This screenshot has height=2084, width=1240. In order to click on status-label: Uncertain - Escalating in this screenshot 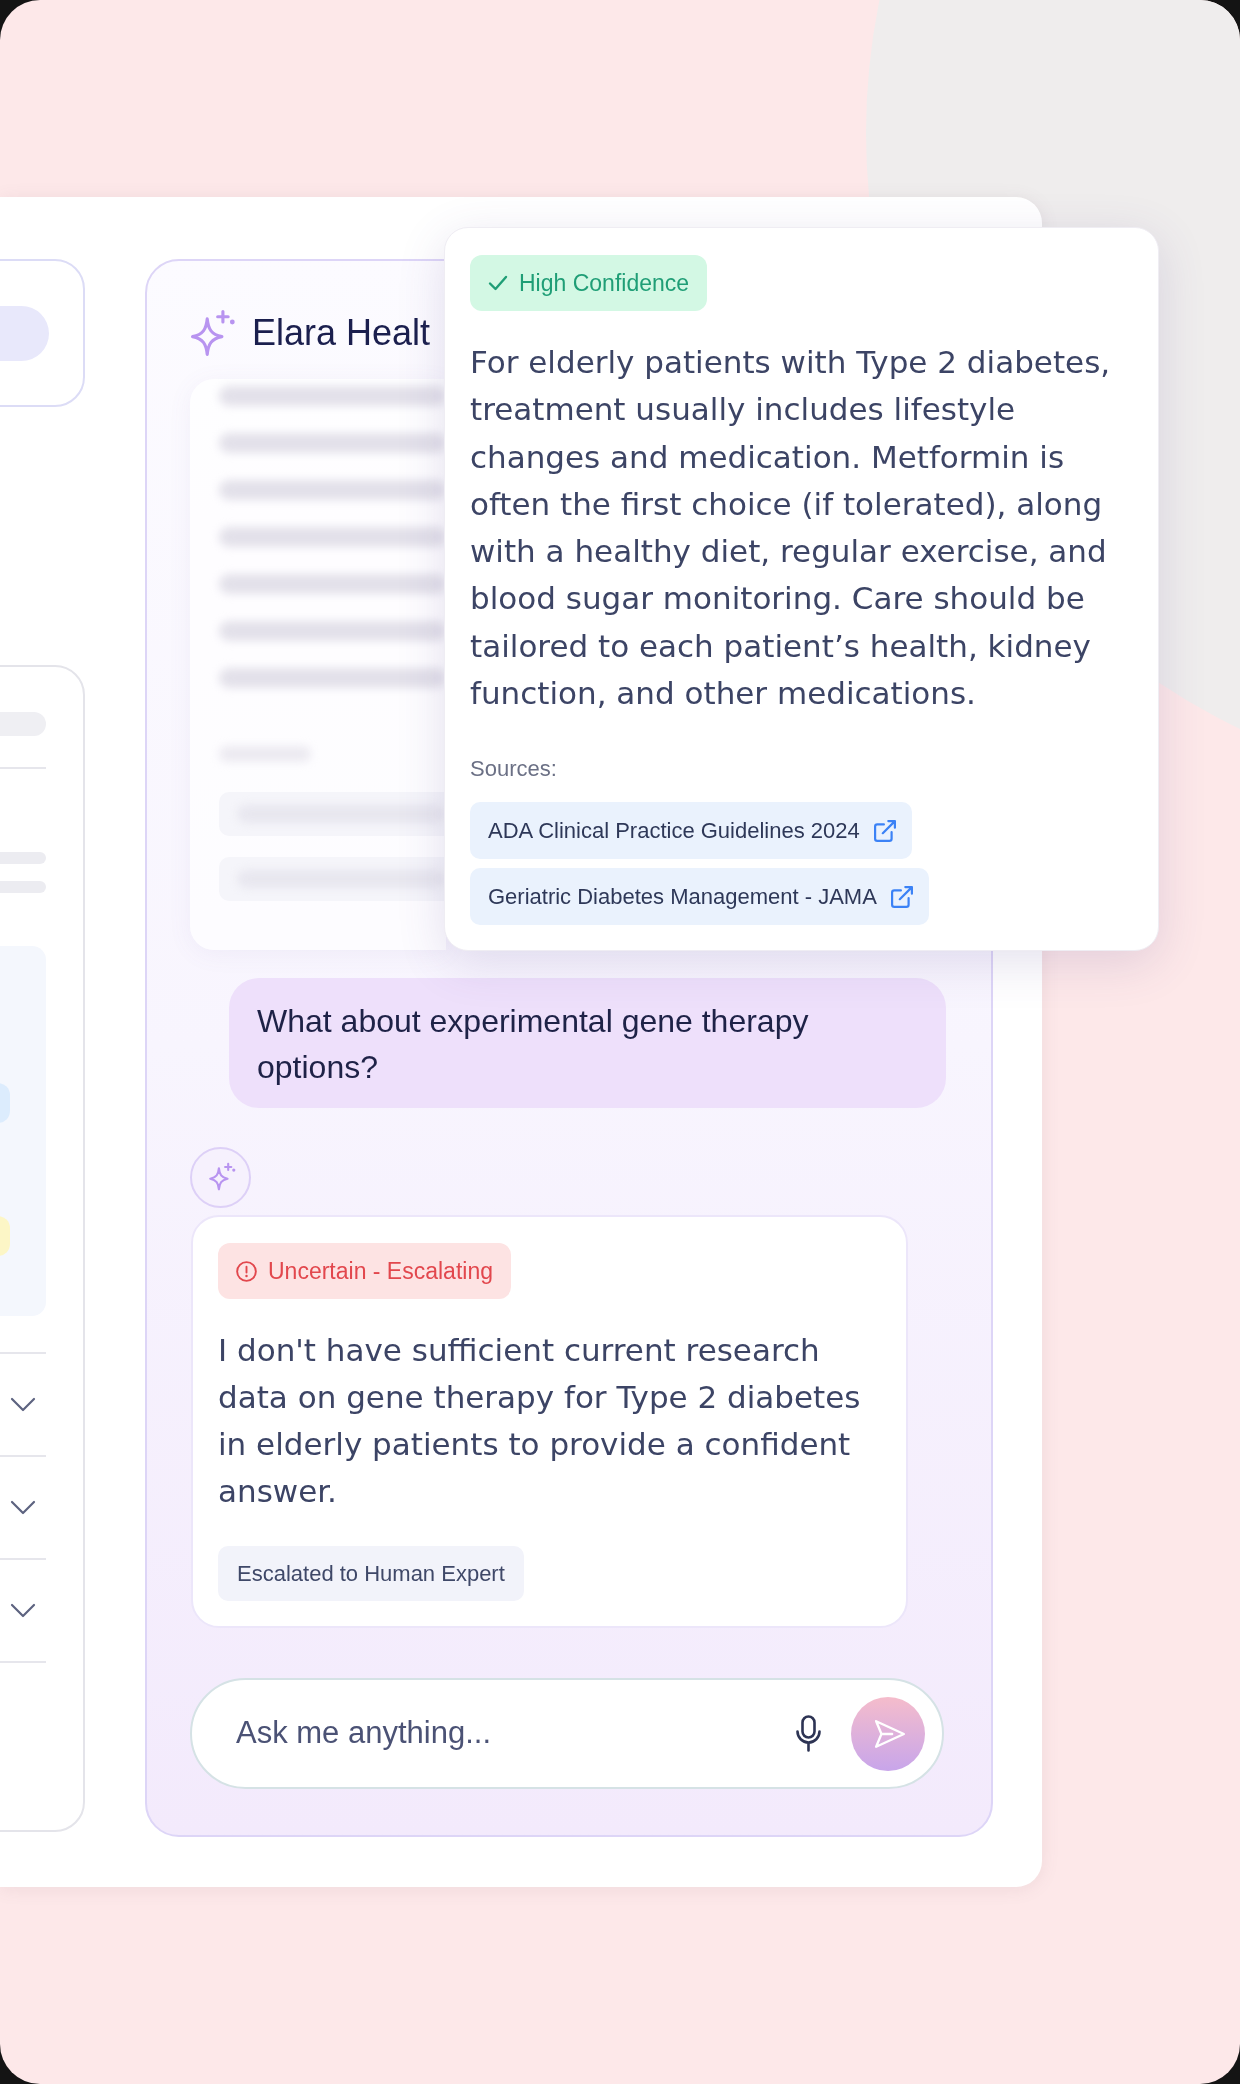, I will do `click(380, 1271)`.